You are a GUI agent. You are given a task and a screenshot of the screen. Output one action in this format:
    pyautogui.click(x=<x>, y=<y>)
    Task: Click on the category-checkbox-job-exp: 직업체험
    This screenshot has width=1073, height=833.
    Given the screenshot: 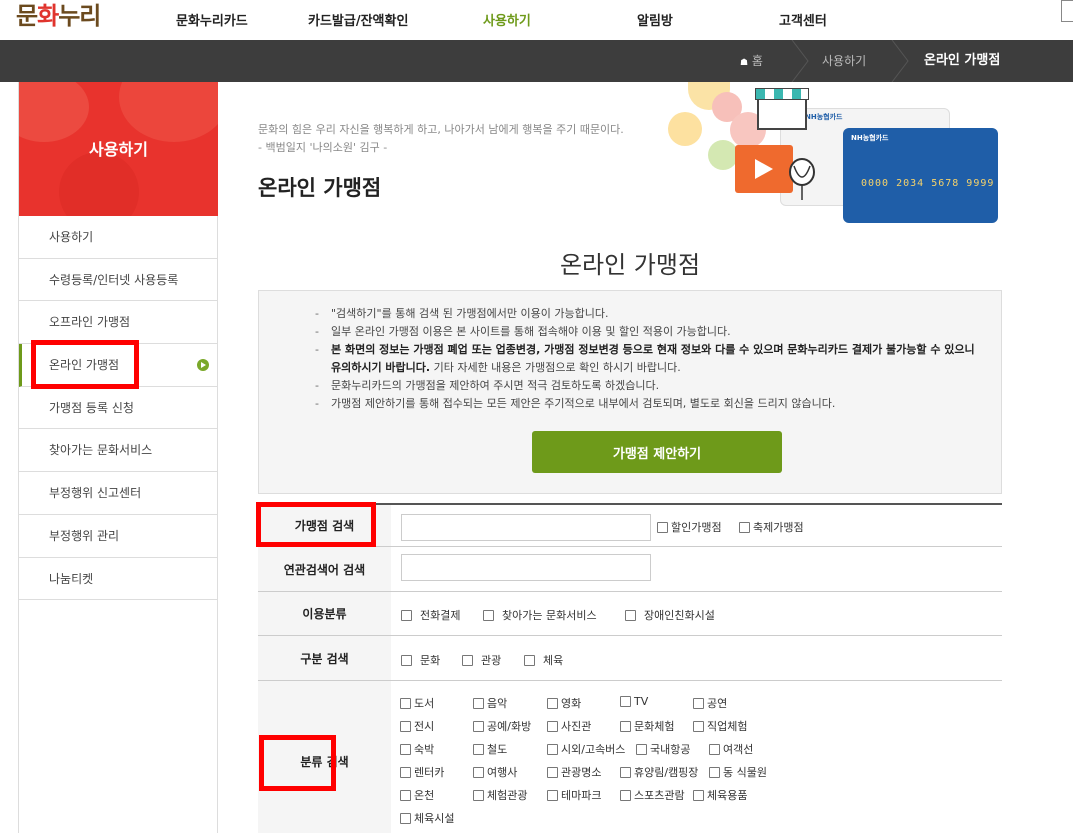 What is the action you would take?
    pyautogui.click(x=720, y=726)
    